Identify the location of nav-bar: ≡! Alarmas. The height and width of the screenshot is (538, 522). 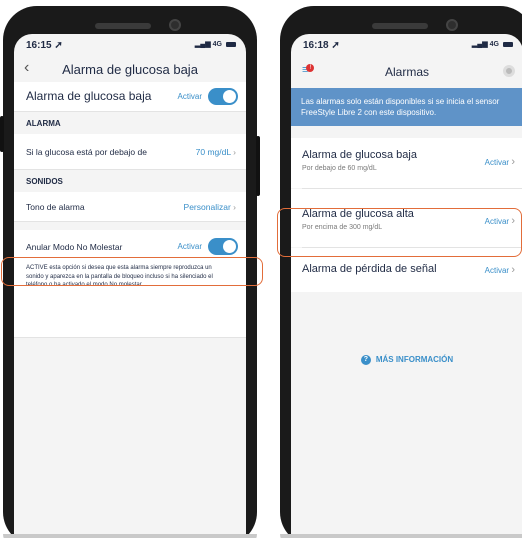
(406, 72).